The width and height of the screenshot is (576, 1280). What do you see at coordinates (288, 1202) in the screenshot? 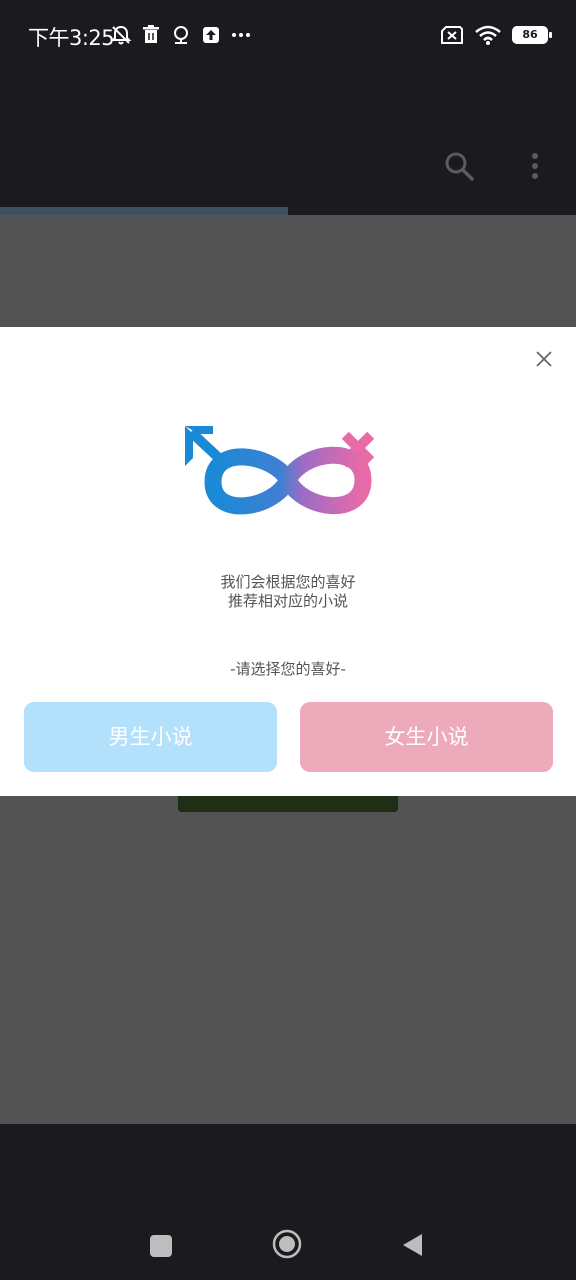
I see `system-nav-bar` at bounding box center [288, 1202].